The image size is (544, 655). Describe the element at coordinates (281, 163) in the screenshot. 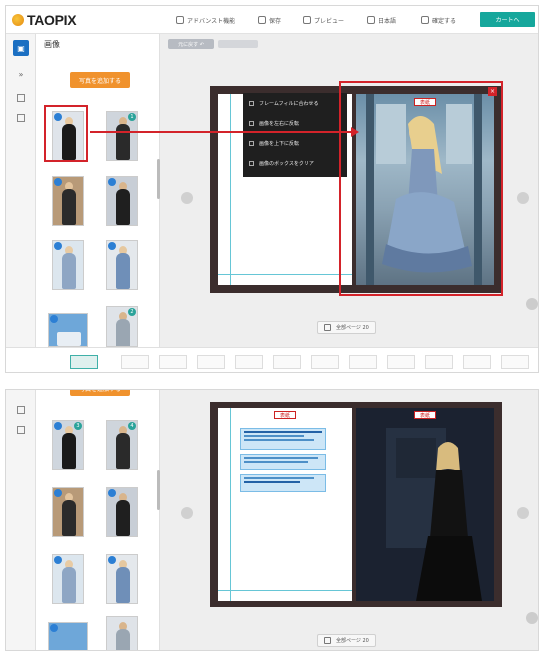

I see `menu-item-clear: 画像のボックスをクリア` at that location.